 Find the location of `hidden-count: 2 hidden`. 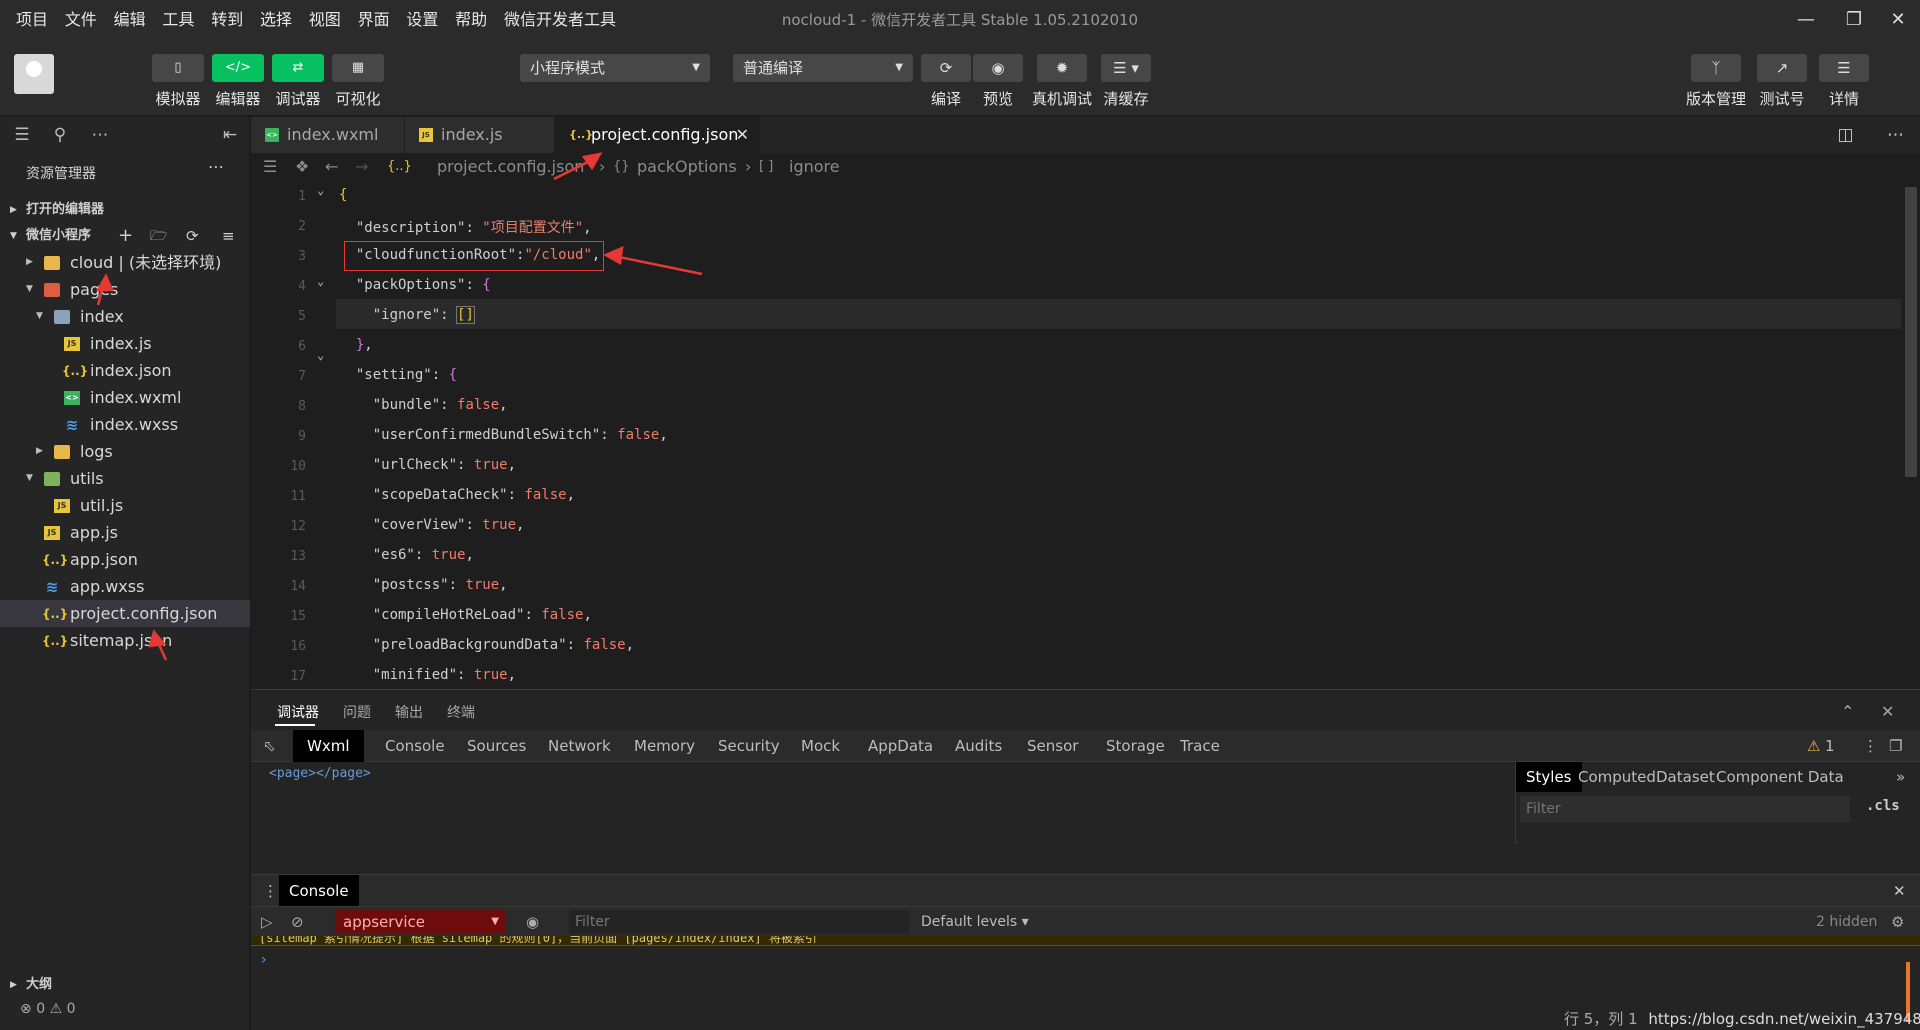

hidden-count: 2 hidden is located at coordinates (1847, 922).